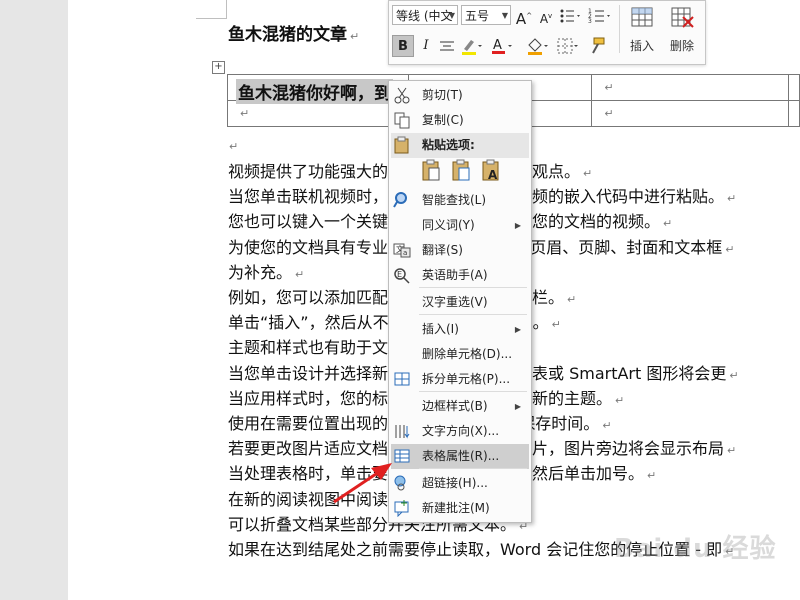  What do you see at coordinates (405, 253) in the screenshot?
I see `svg-text: a` at bounding box center [405, 253].